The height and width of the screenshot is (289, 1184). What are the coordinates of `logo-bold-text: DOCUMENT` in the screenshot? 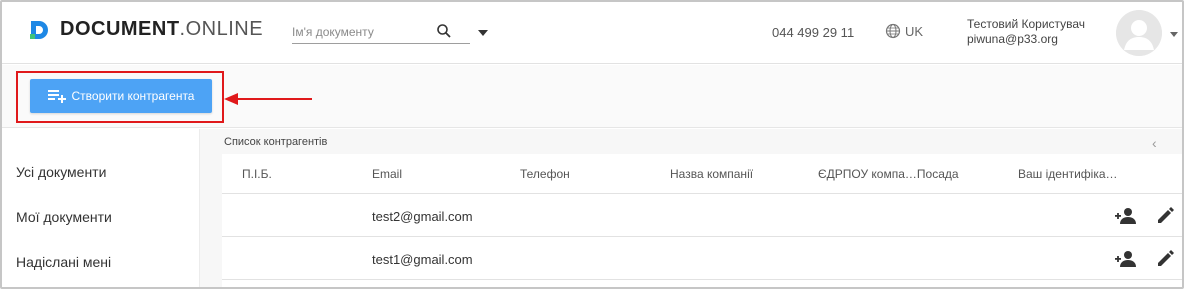 It's located at (120, 29).